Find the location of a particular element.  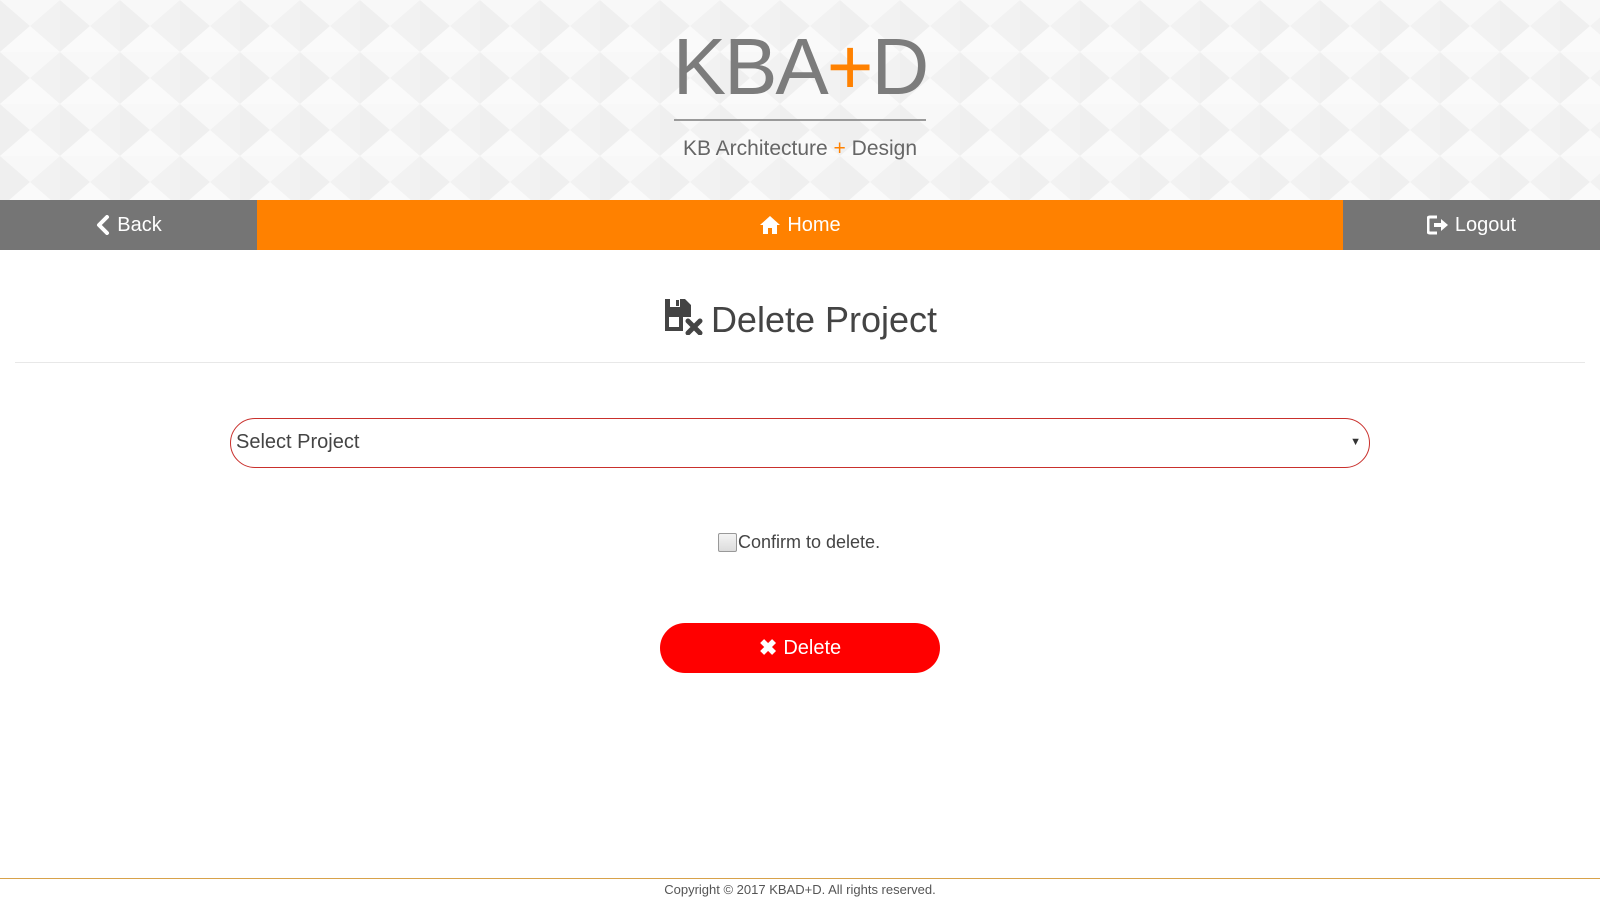

page-title-text: Delete Project is located at coordinates (824, 319).